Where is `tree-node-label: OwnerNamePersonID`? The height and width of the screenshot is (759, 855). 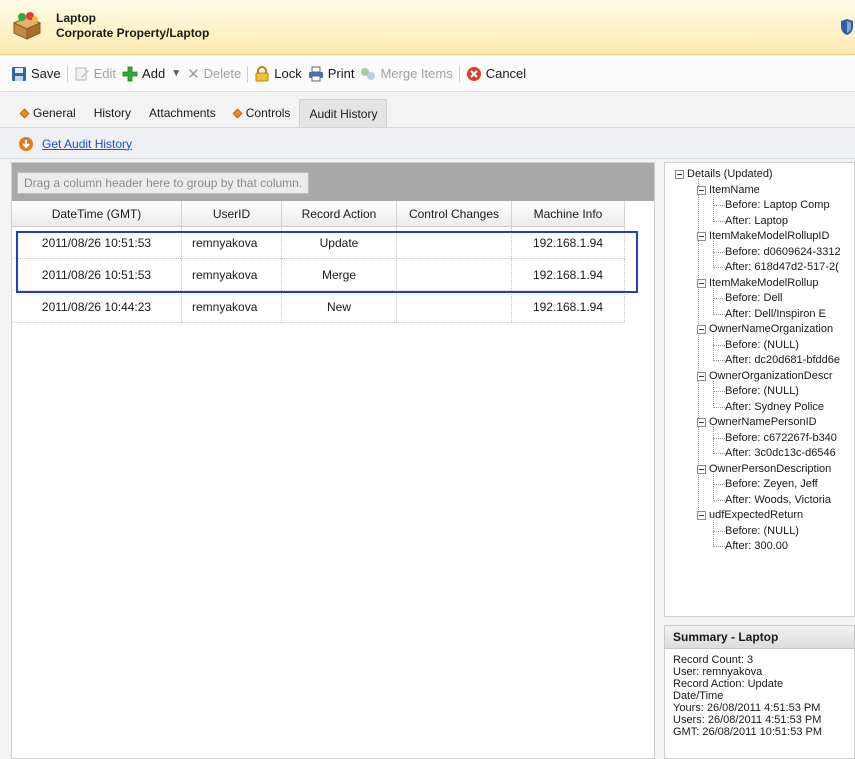
tree-node-label: OwnerNamePersonID is located at coordinates (763, 422).